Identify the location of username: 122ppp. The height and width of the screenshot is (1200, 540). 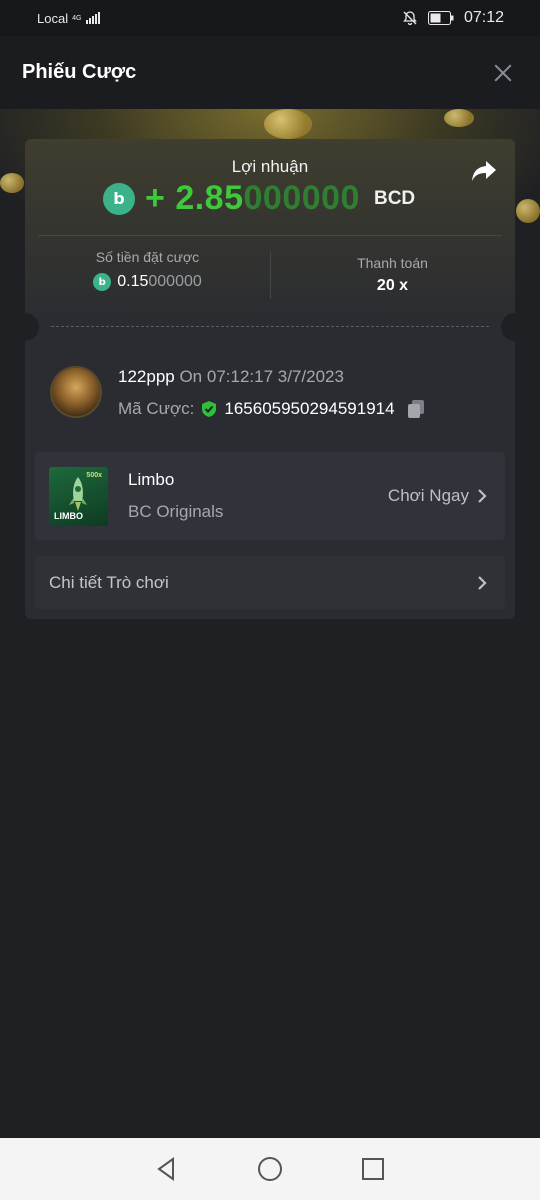
(146, 376).